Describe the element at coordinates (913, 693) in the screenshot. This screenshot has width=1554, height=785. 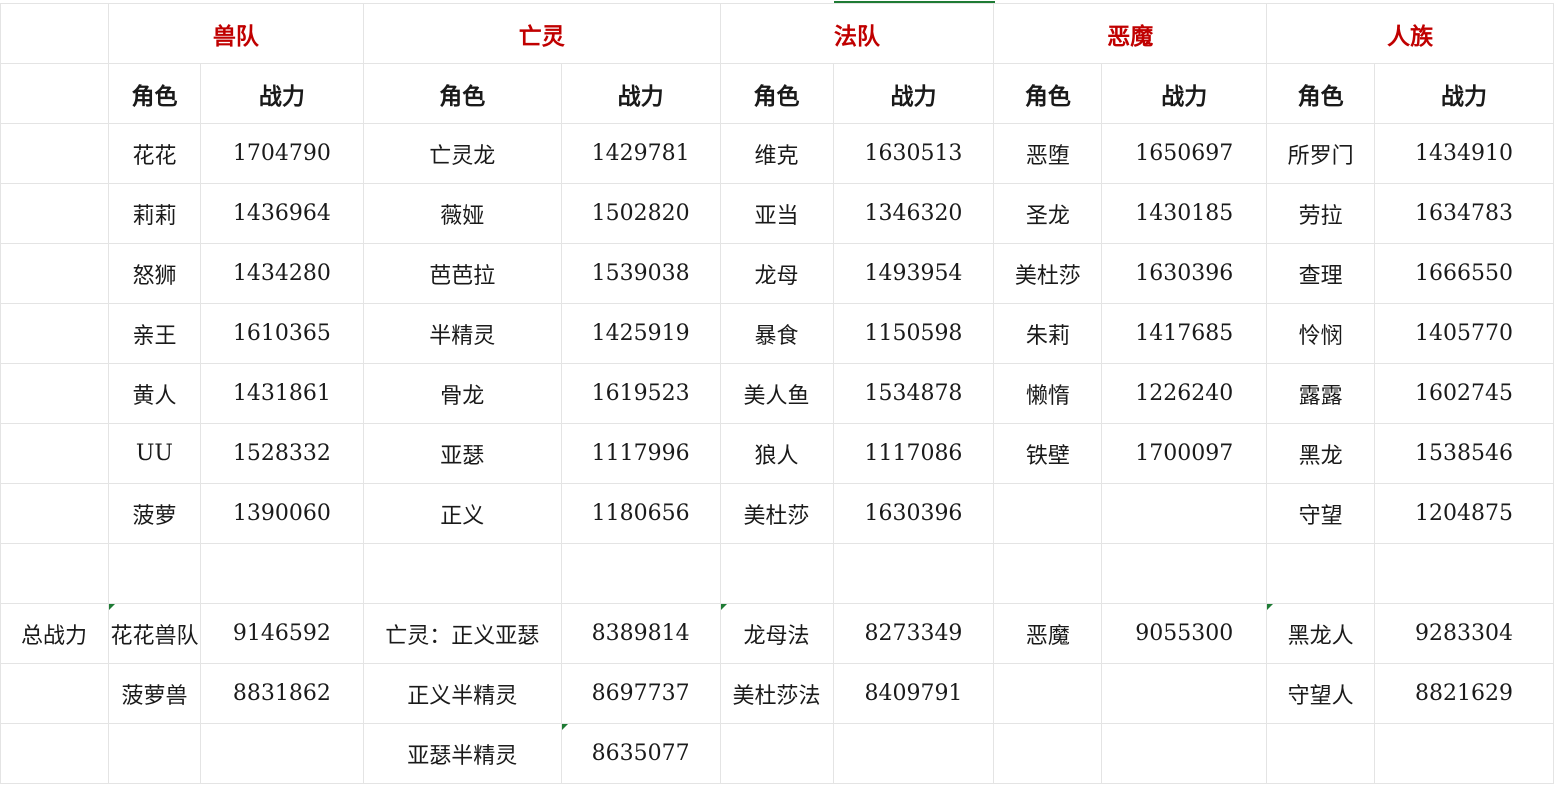
I see `total-value-cell: 8409791` at that location.